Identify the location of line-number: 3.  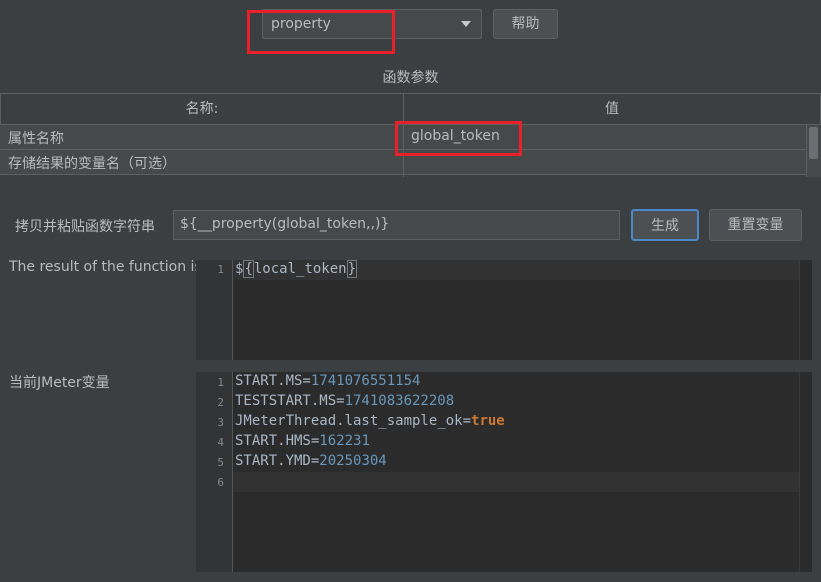
(220, 422).